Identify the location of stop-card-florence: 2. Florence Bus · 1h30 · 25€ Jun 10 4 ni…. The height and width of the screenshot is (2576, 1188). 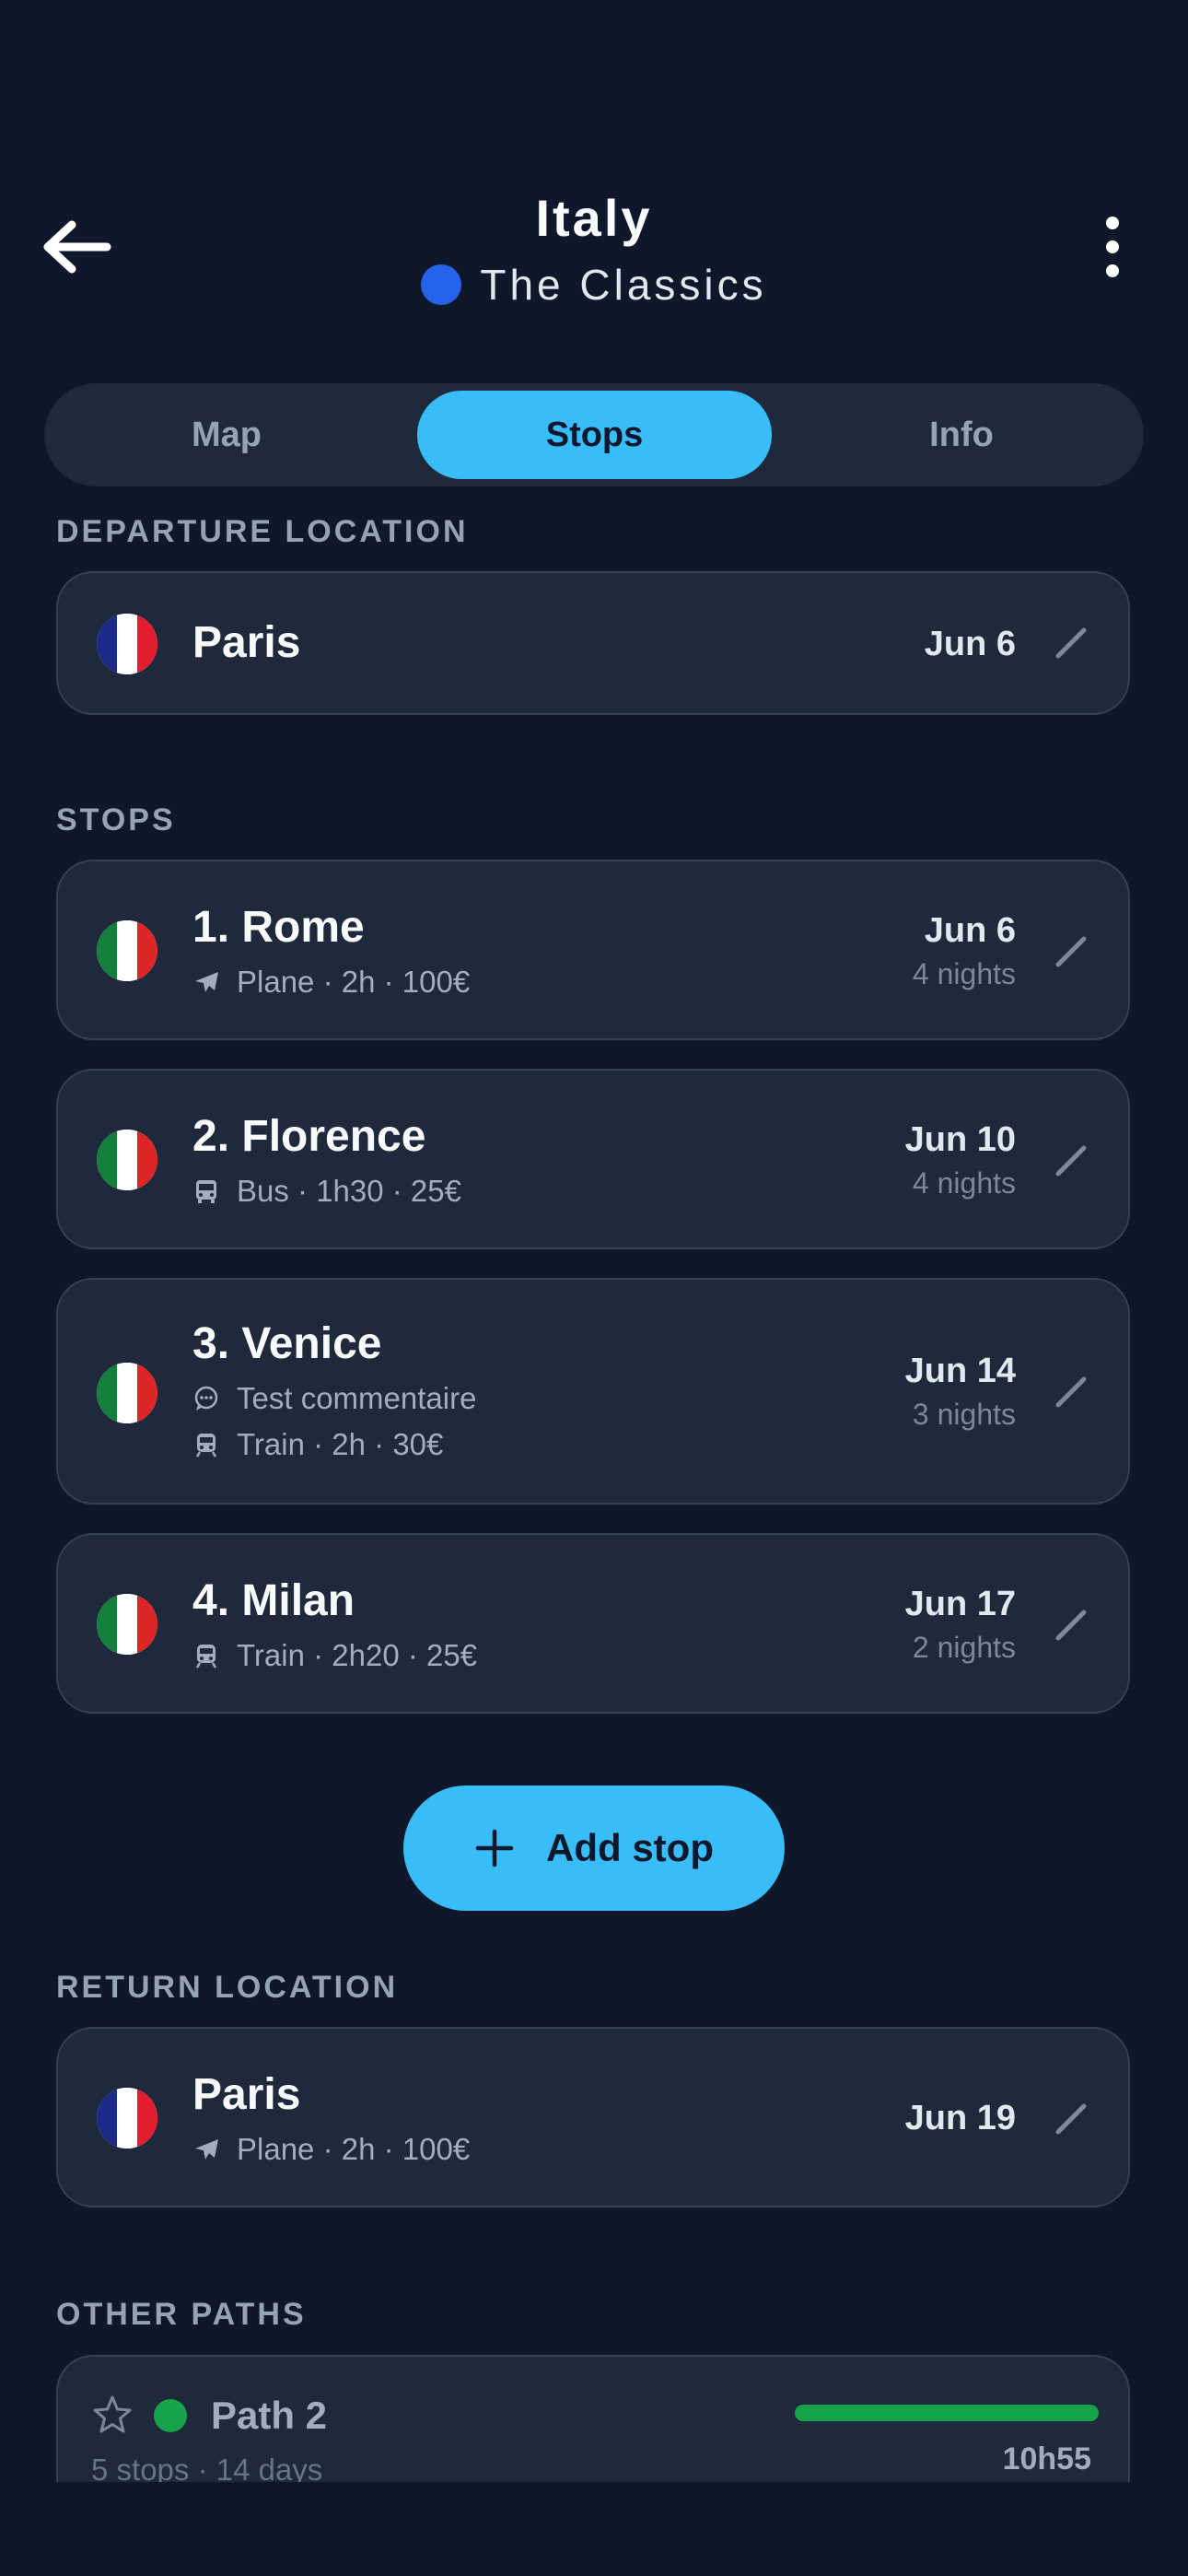
(593, 1159).